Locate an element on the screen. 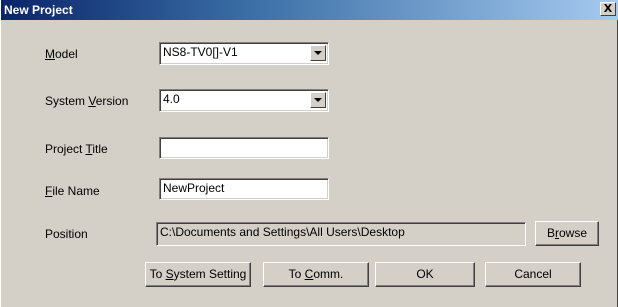 This screenshot has height=307, width=618. file-name-input: NewProject is located at coordinates (244, 189).